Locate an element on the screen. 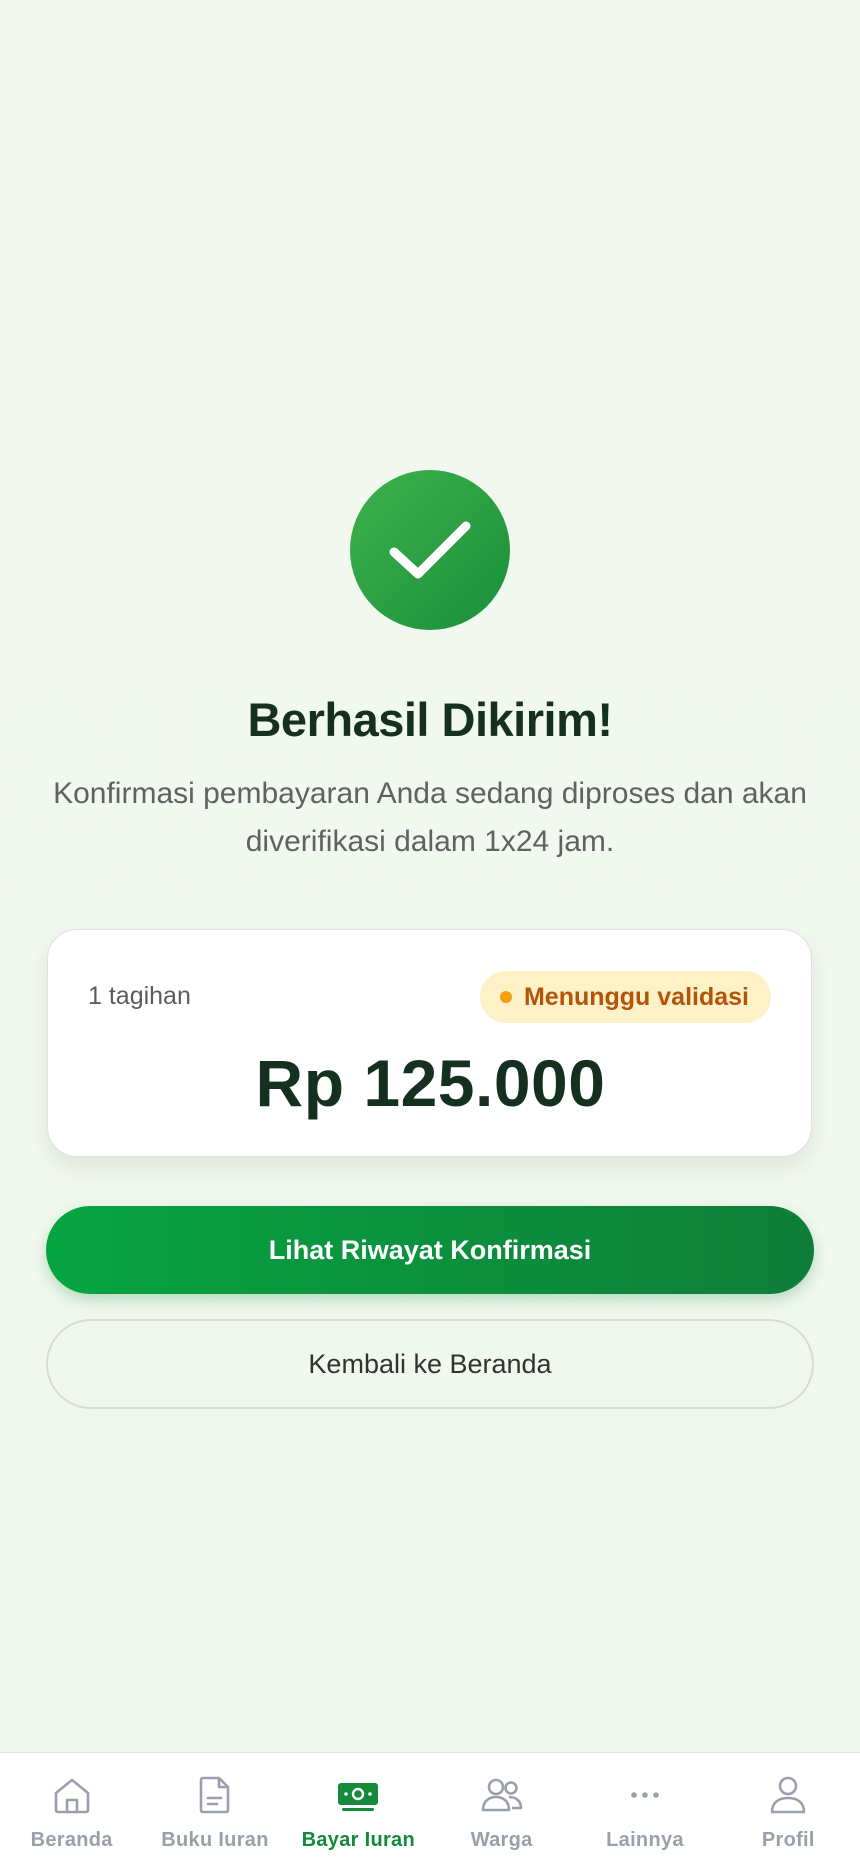  nav-item-profil: Profil is located at coordinates (788, 1809).